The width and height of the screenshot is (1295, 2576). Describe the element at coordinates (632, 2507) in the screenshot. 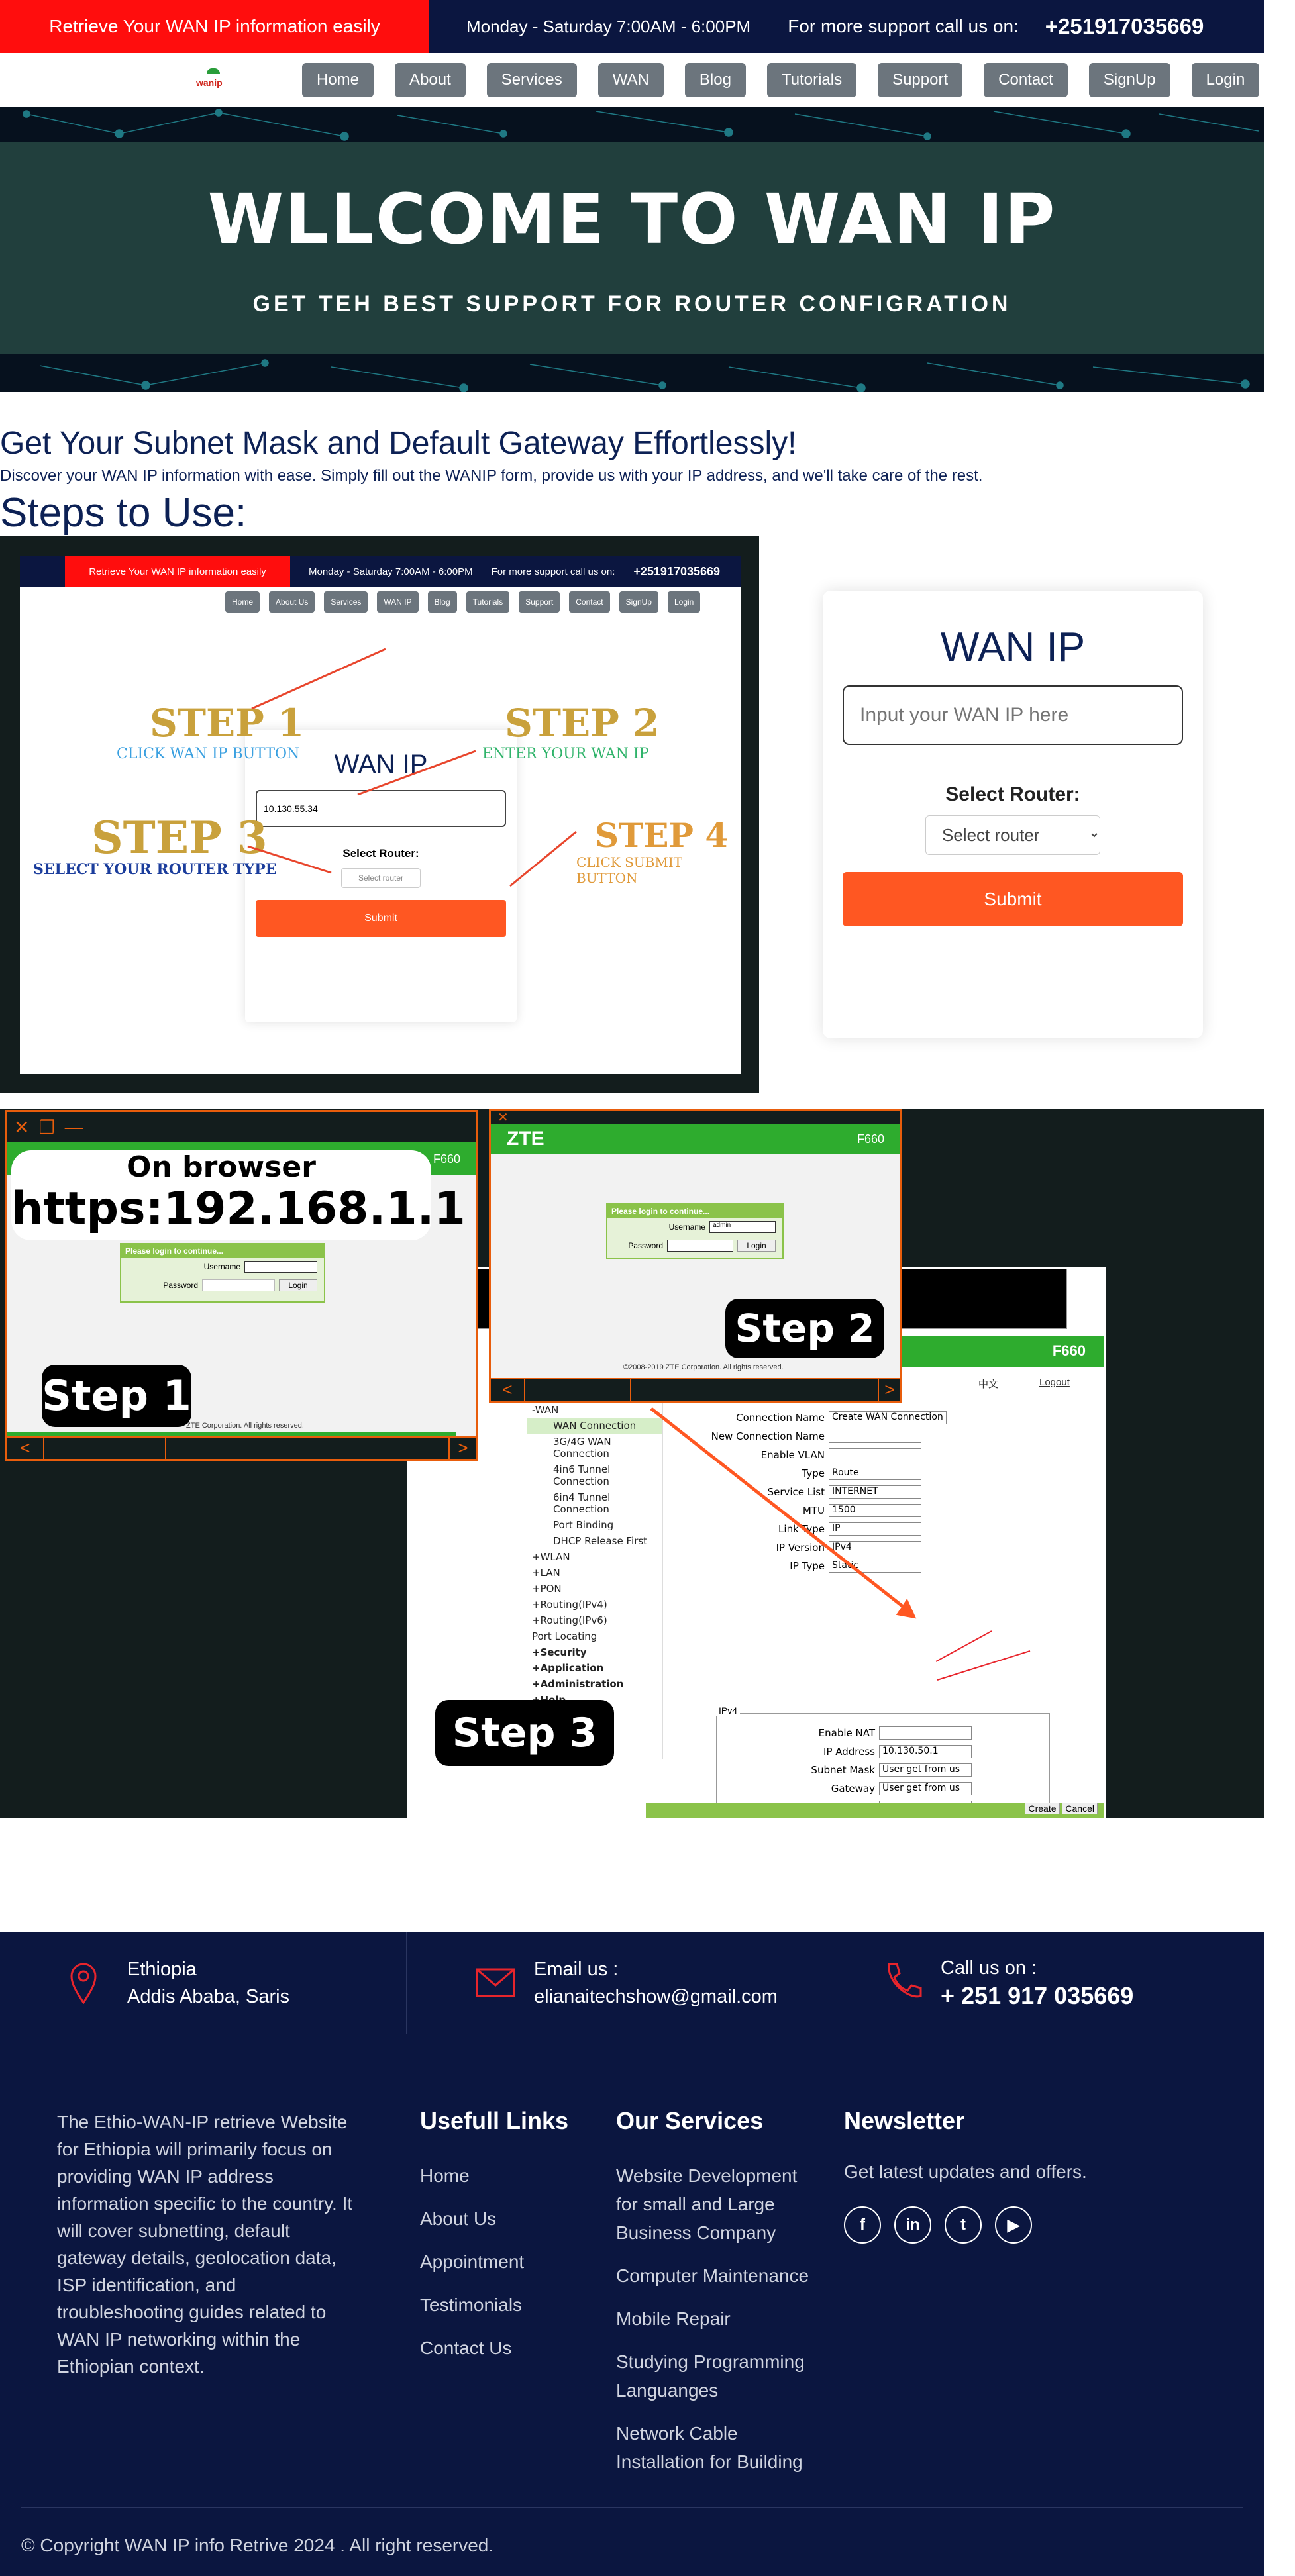

I see `footer-divider` at that location.